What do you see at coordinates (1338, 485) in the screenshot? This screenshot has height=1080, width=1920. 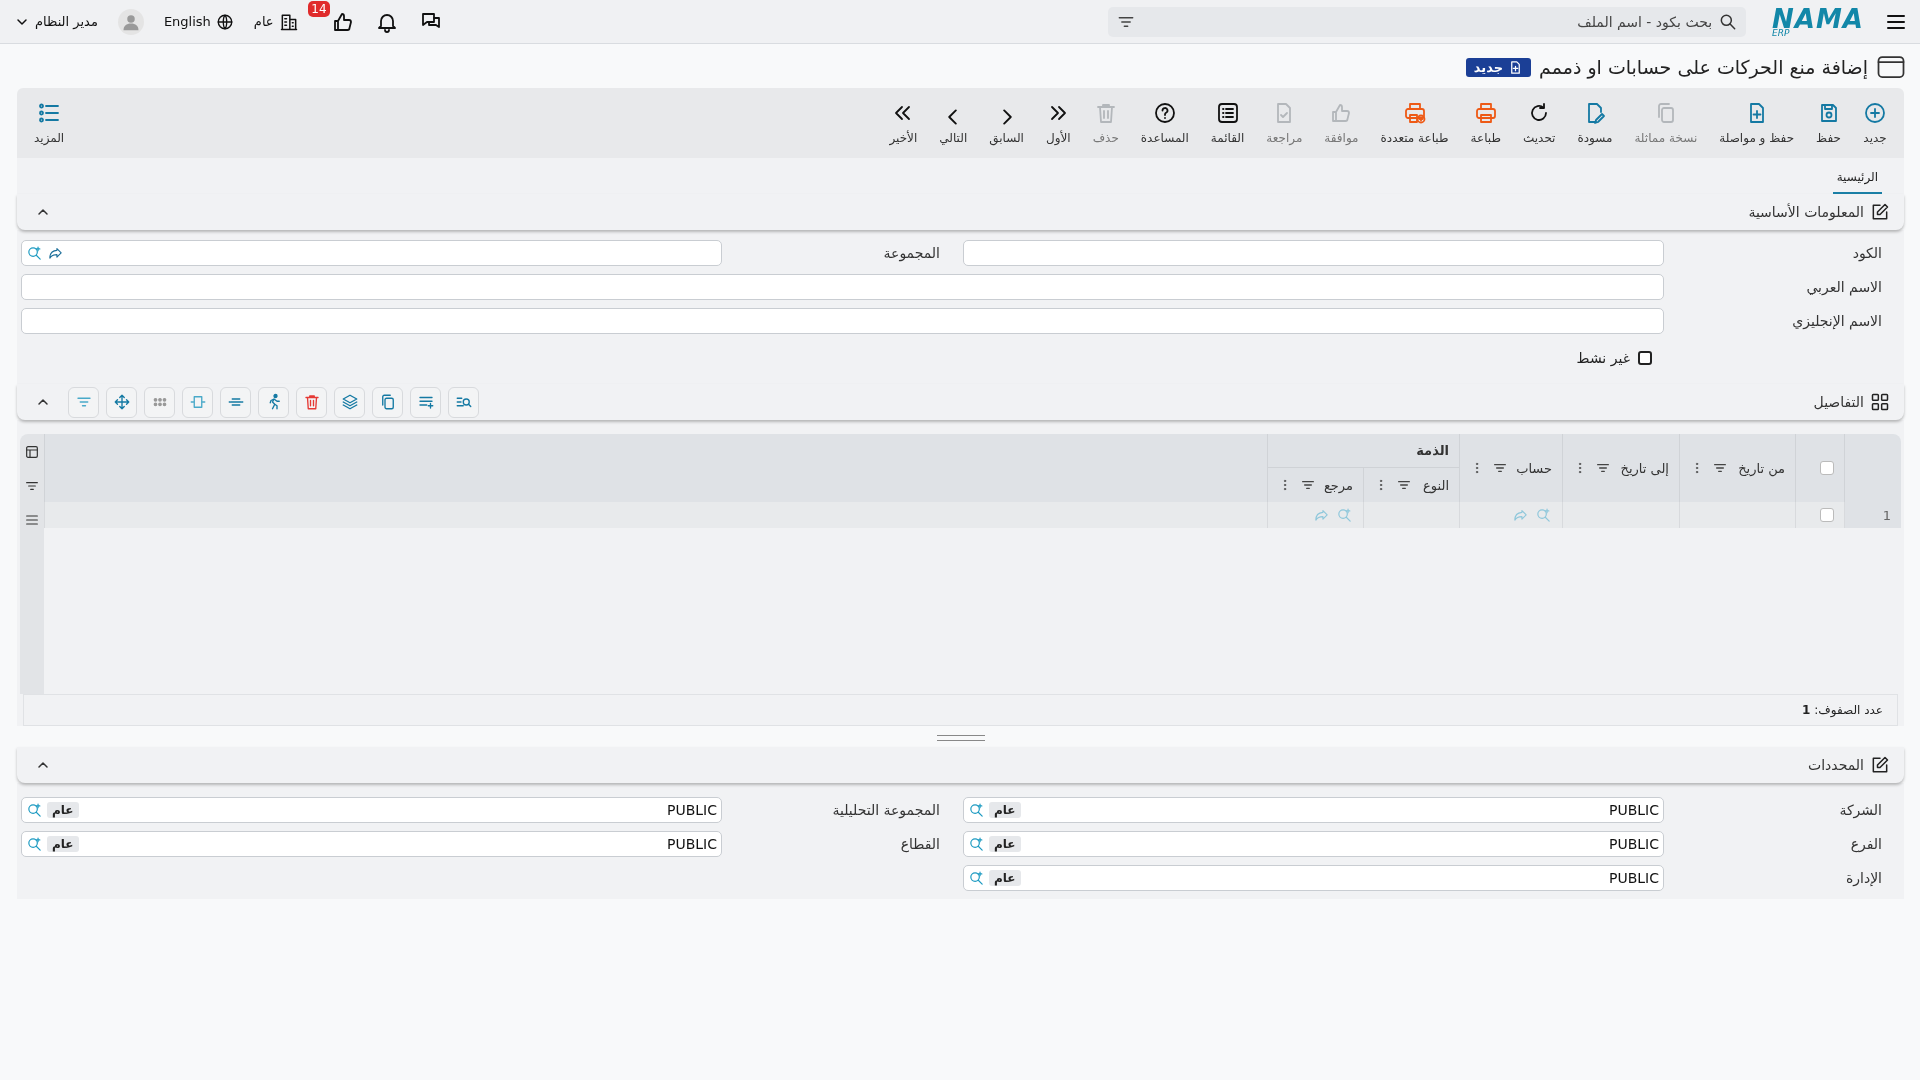 I see `column-title: مرجع` at bounding box center [1338, 485].